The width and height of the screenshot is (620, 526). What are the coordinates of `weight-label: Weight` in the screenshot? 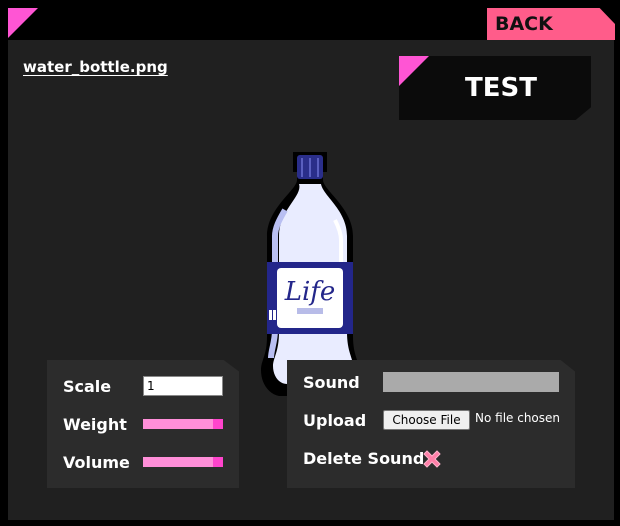 It's located at (95, 424).